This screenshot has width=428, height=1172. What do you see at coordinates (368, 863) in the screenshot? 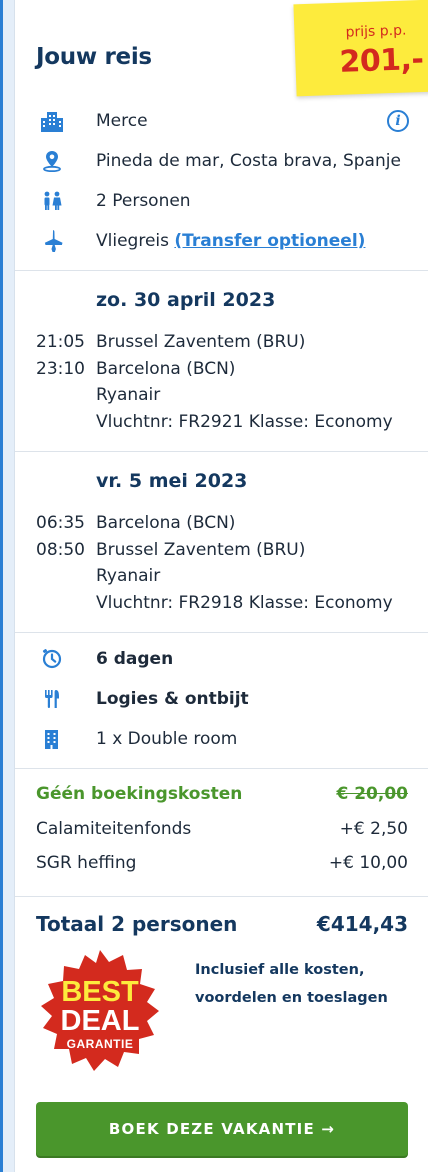
I see `sgr-fee-value: +€ 10,00` at bounding box center [368, 863].